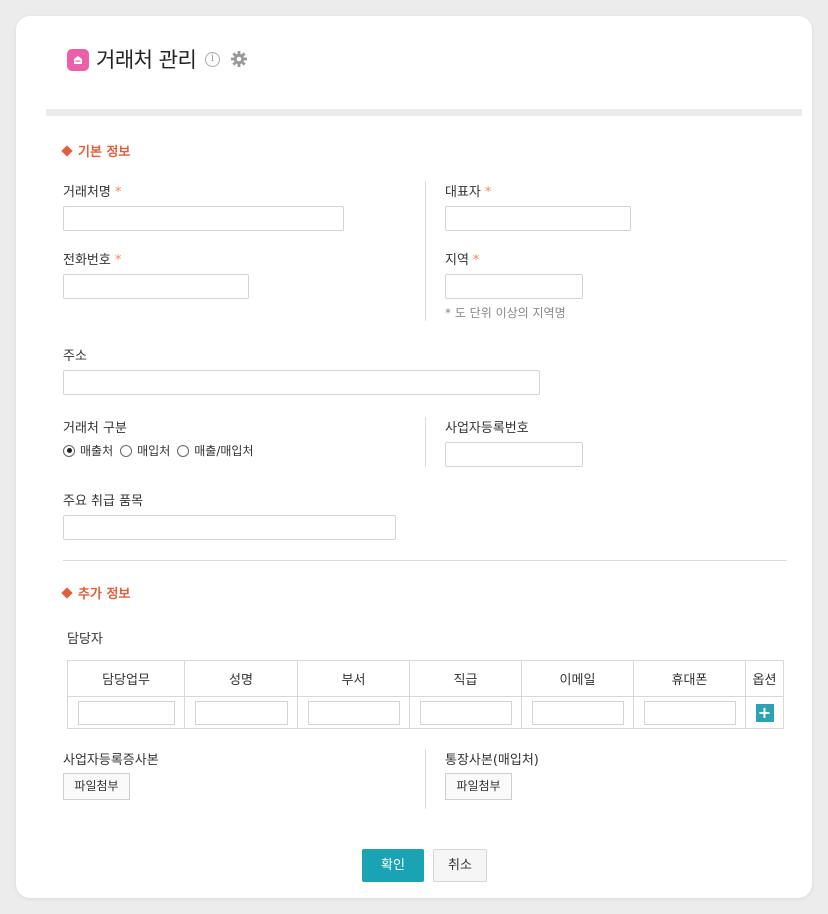 The image size is (828, 914). What do you see at coordinates (92, 260) in the screenshot?
I see `phone-label: 전화번호 *` at bounding box center [92, 260].